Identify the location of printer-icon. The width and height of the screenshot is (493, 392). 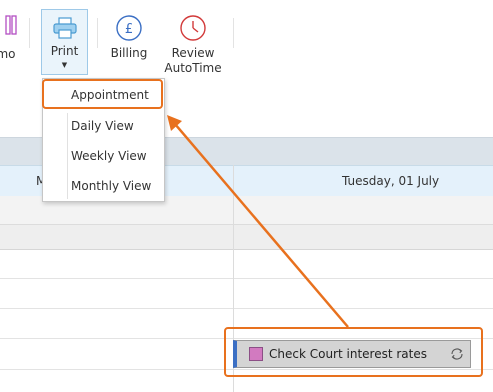
(64, 28).